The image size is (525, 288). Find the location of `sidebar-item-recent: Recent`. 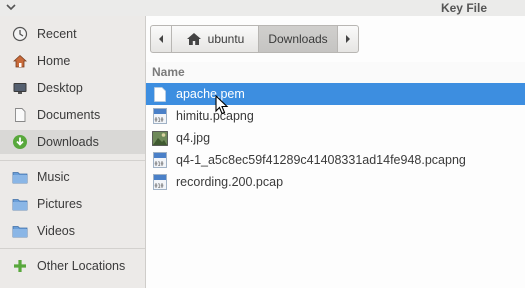

sidebar-item-recent: Recent is located at coordinates (72, 34).